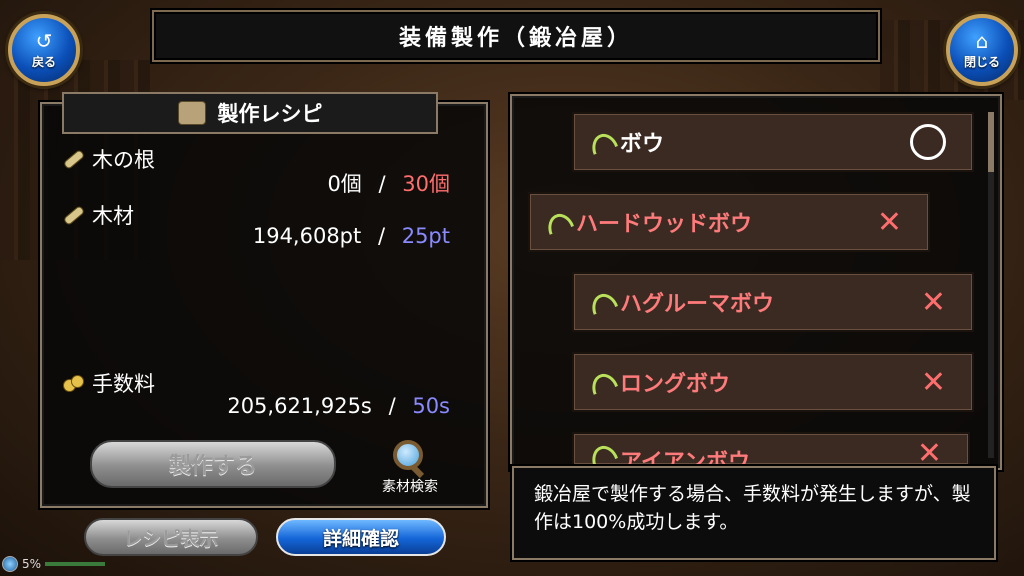  I want to click on close-button-label: 閉じる, so click(981, 61).